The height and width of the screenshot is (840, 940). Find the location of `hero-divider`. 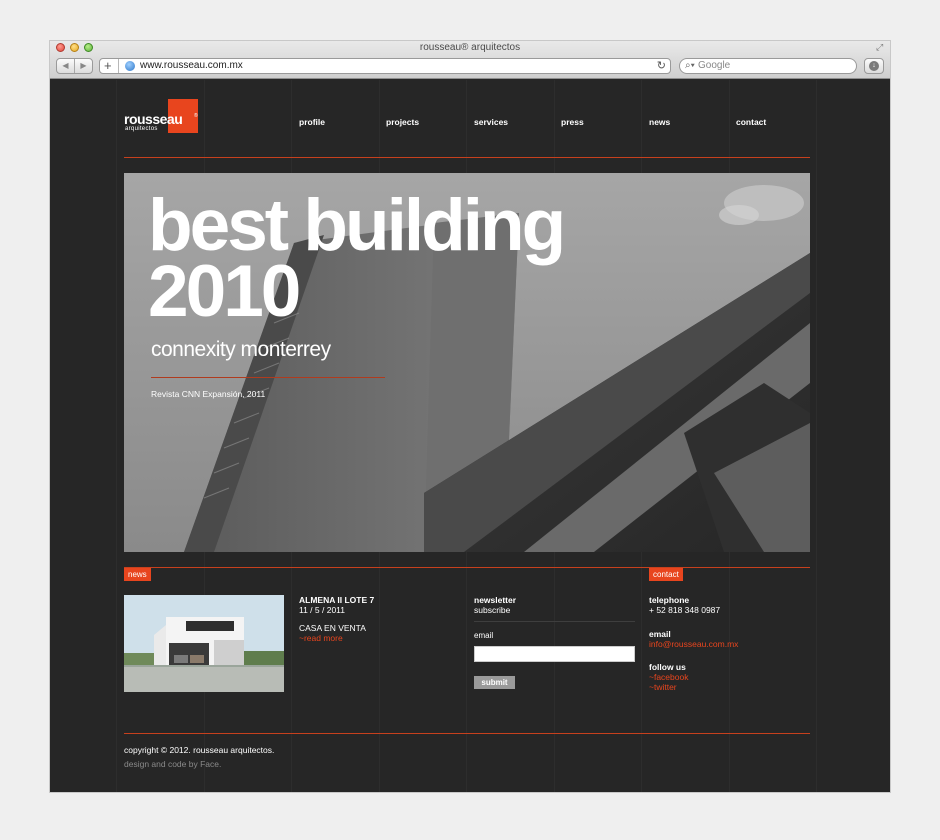

hero-divider is located at coordinates (268, 377).